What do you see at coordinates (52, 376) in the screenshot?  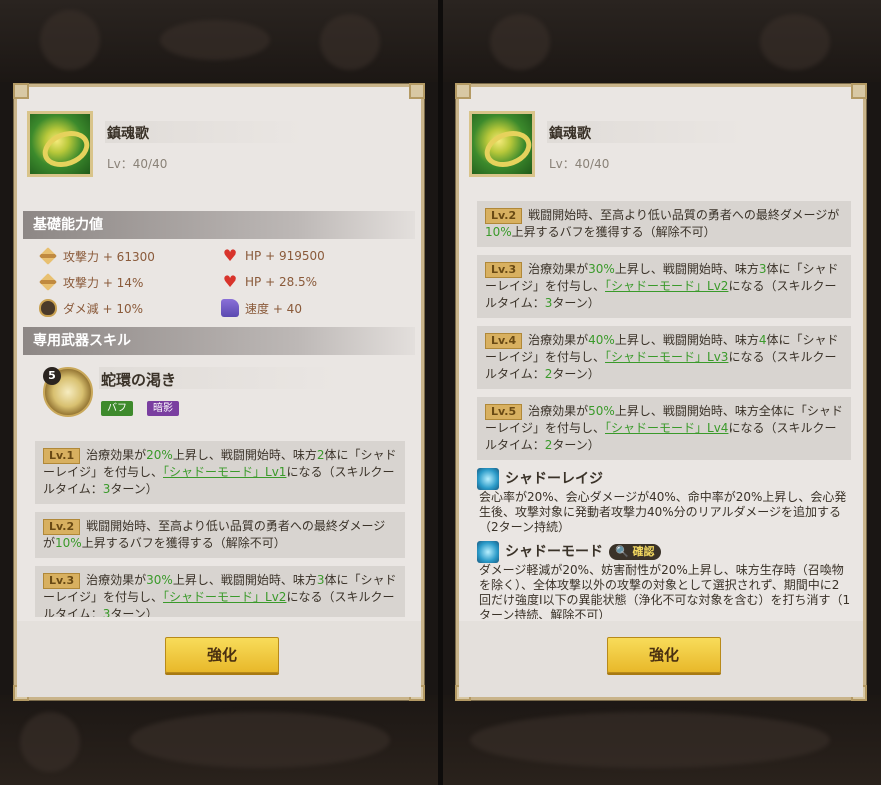 I see `skill-level-badge: 5` at bounding box center [52, 376].